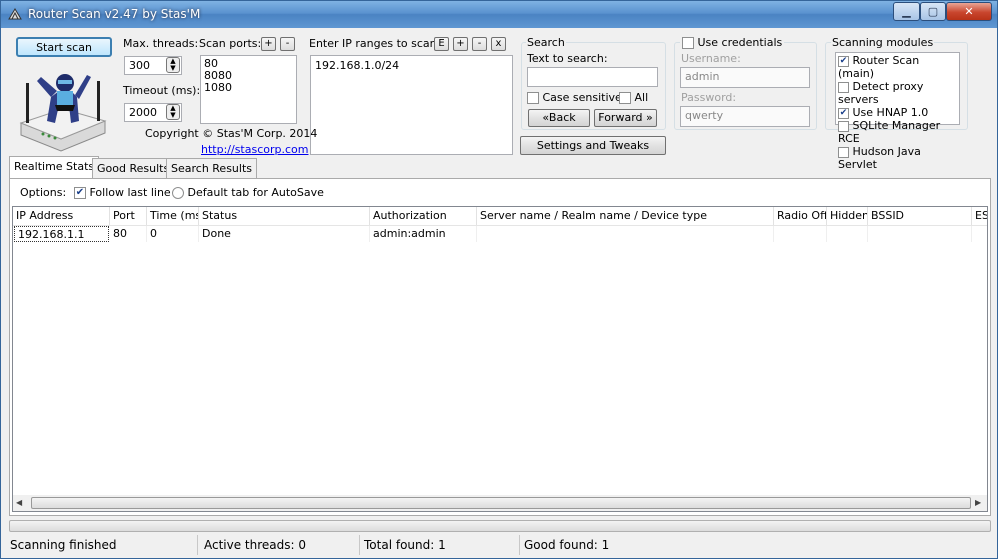 Image resolution: width=998 pixels, height=559 pixels. Describe the element at coordinates (745, 116) in the screenshot. I see `password-input: qwerty` at that location.